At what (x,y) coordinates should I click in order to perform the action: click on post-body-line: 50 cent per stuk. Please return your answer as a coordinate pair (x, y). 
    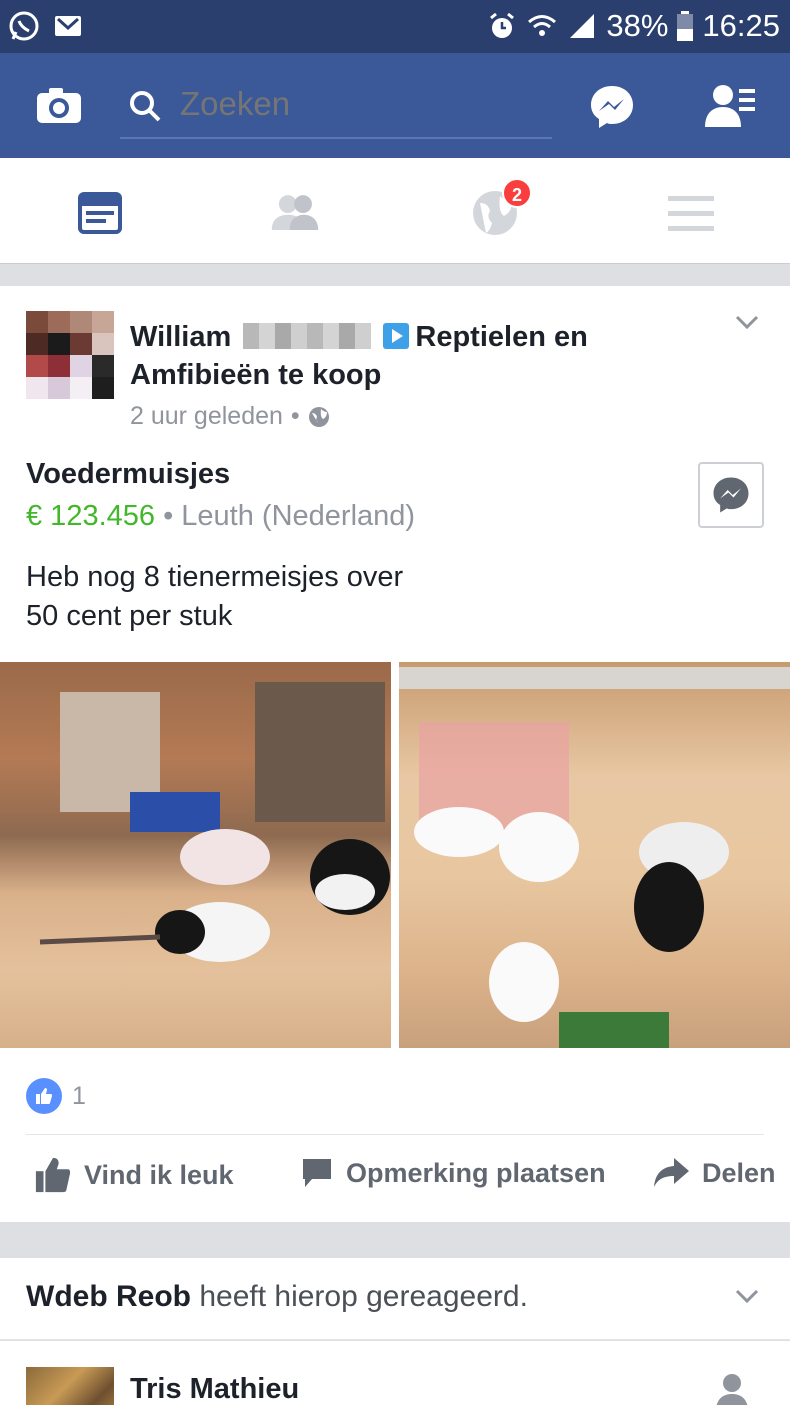
    Looking at the image, I should click on (129, 616).